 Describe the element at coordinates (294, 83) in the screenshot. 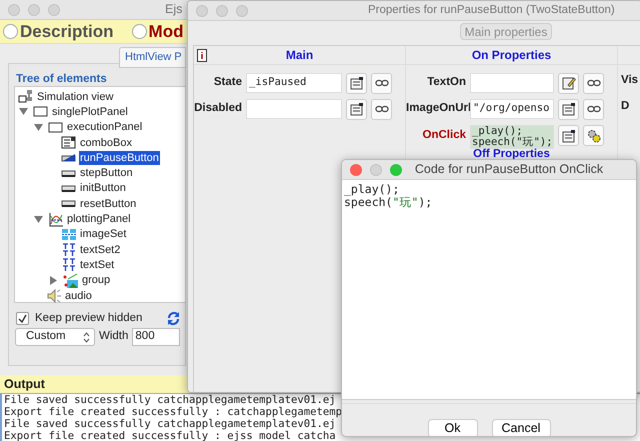

I see `text-field: _isPaused` at that location.